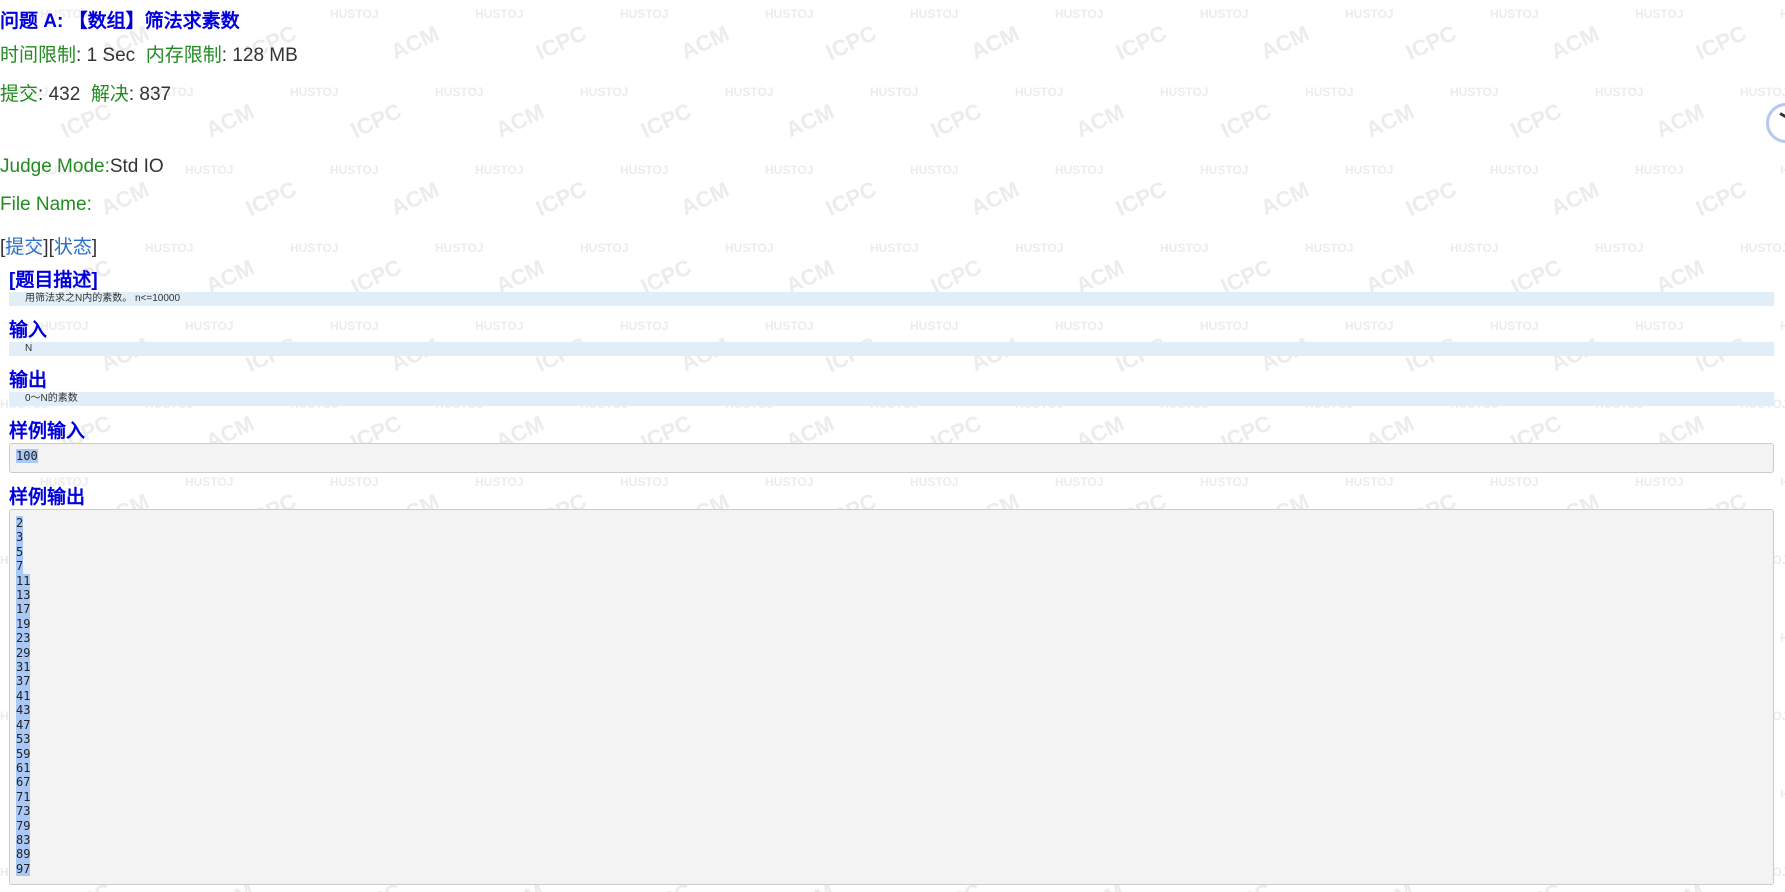 The height and width of the screenshot is (892, 1785). What do you see at coordinates (23, 710) in the screenshot?
I see `sample-output-line: 43` at bounding box center [23, 710].